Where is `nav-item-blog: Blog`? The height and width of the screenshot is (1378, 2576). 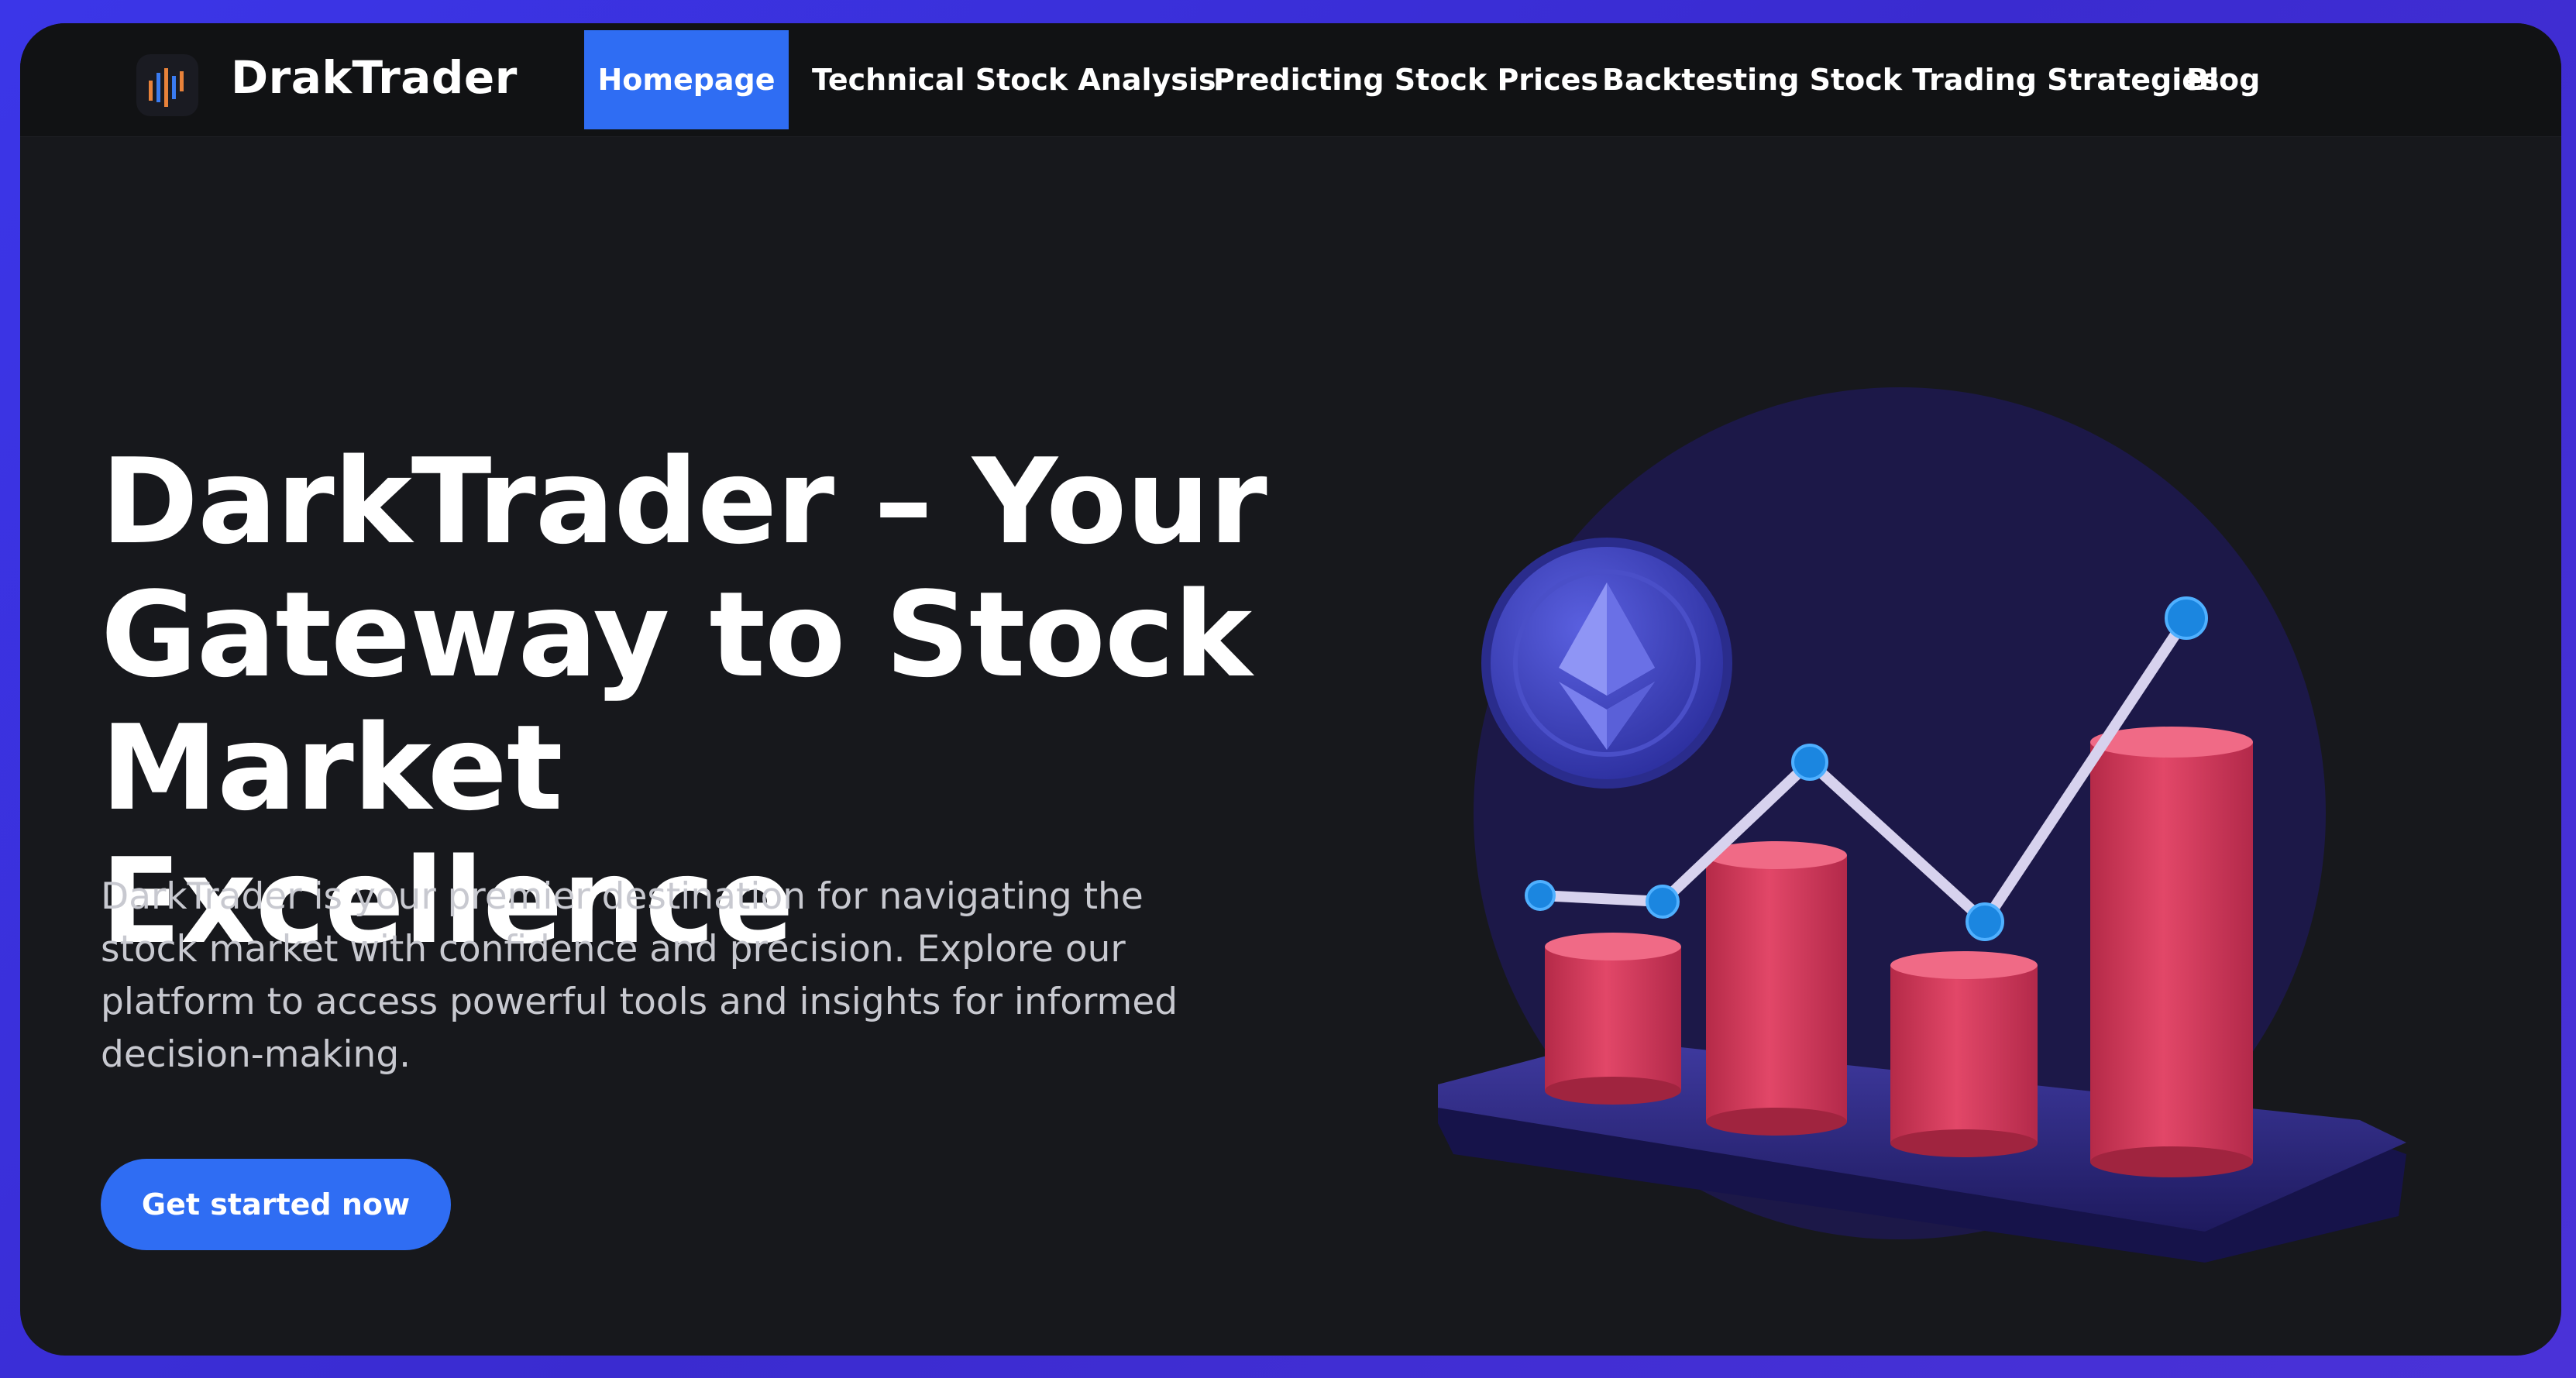 nav-item-blog: Blog is located at coordinates (2223, 79).